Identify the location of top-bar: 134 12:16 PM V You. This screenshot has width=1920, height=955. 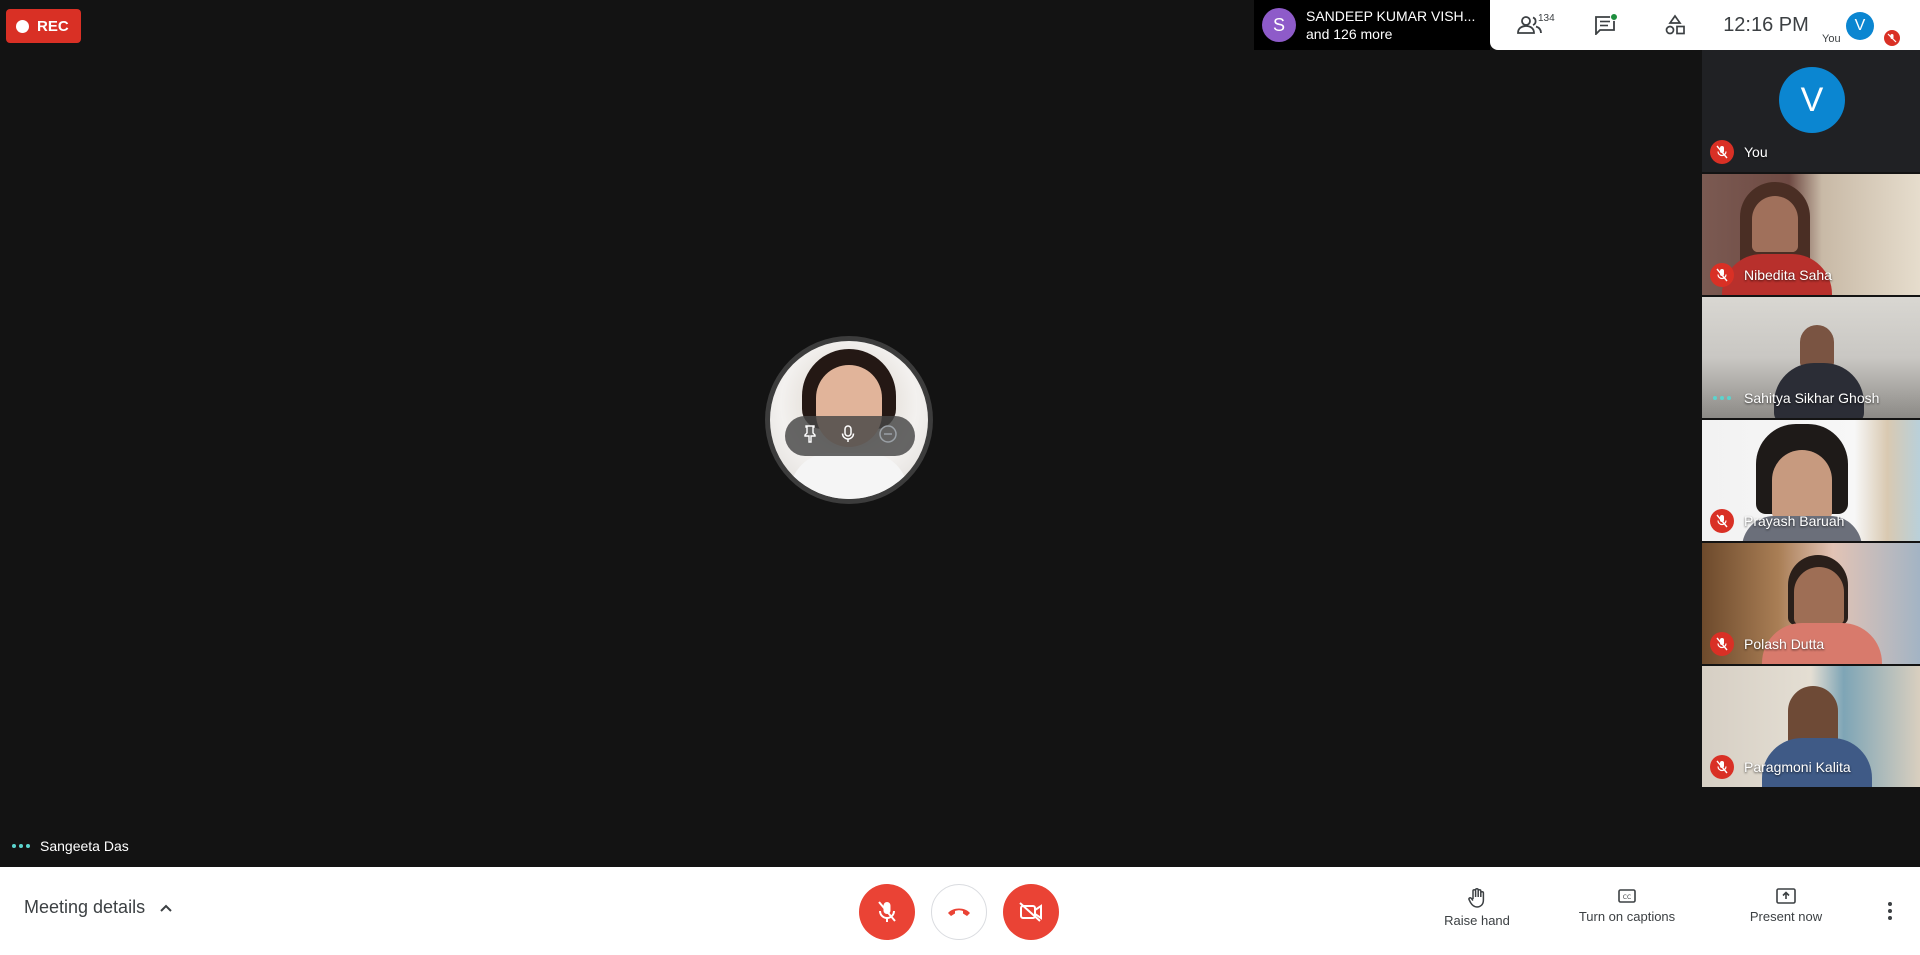
(1705, 25).